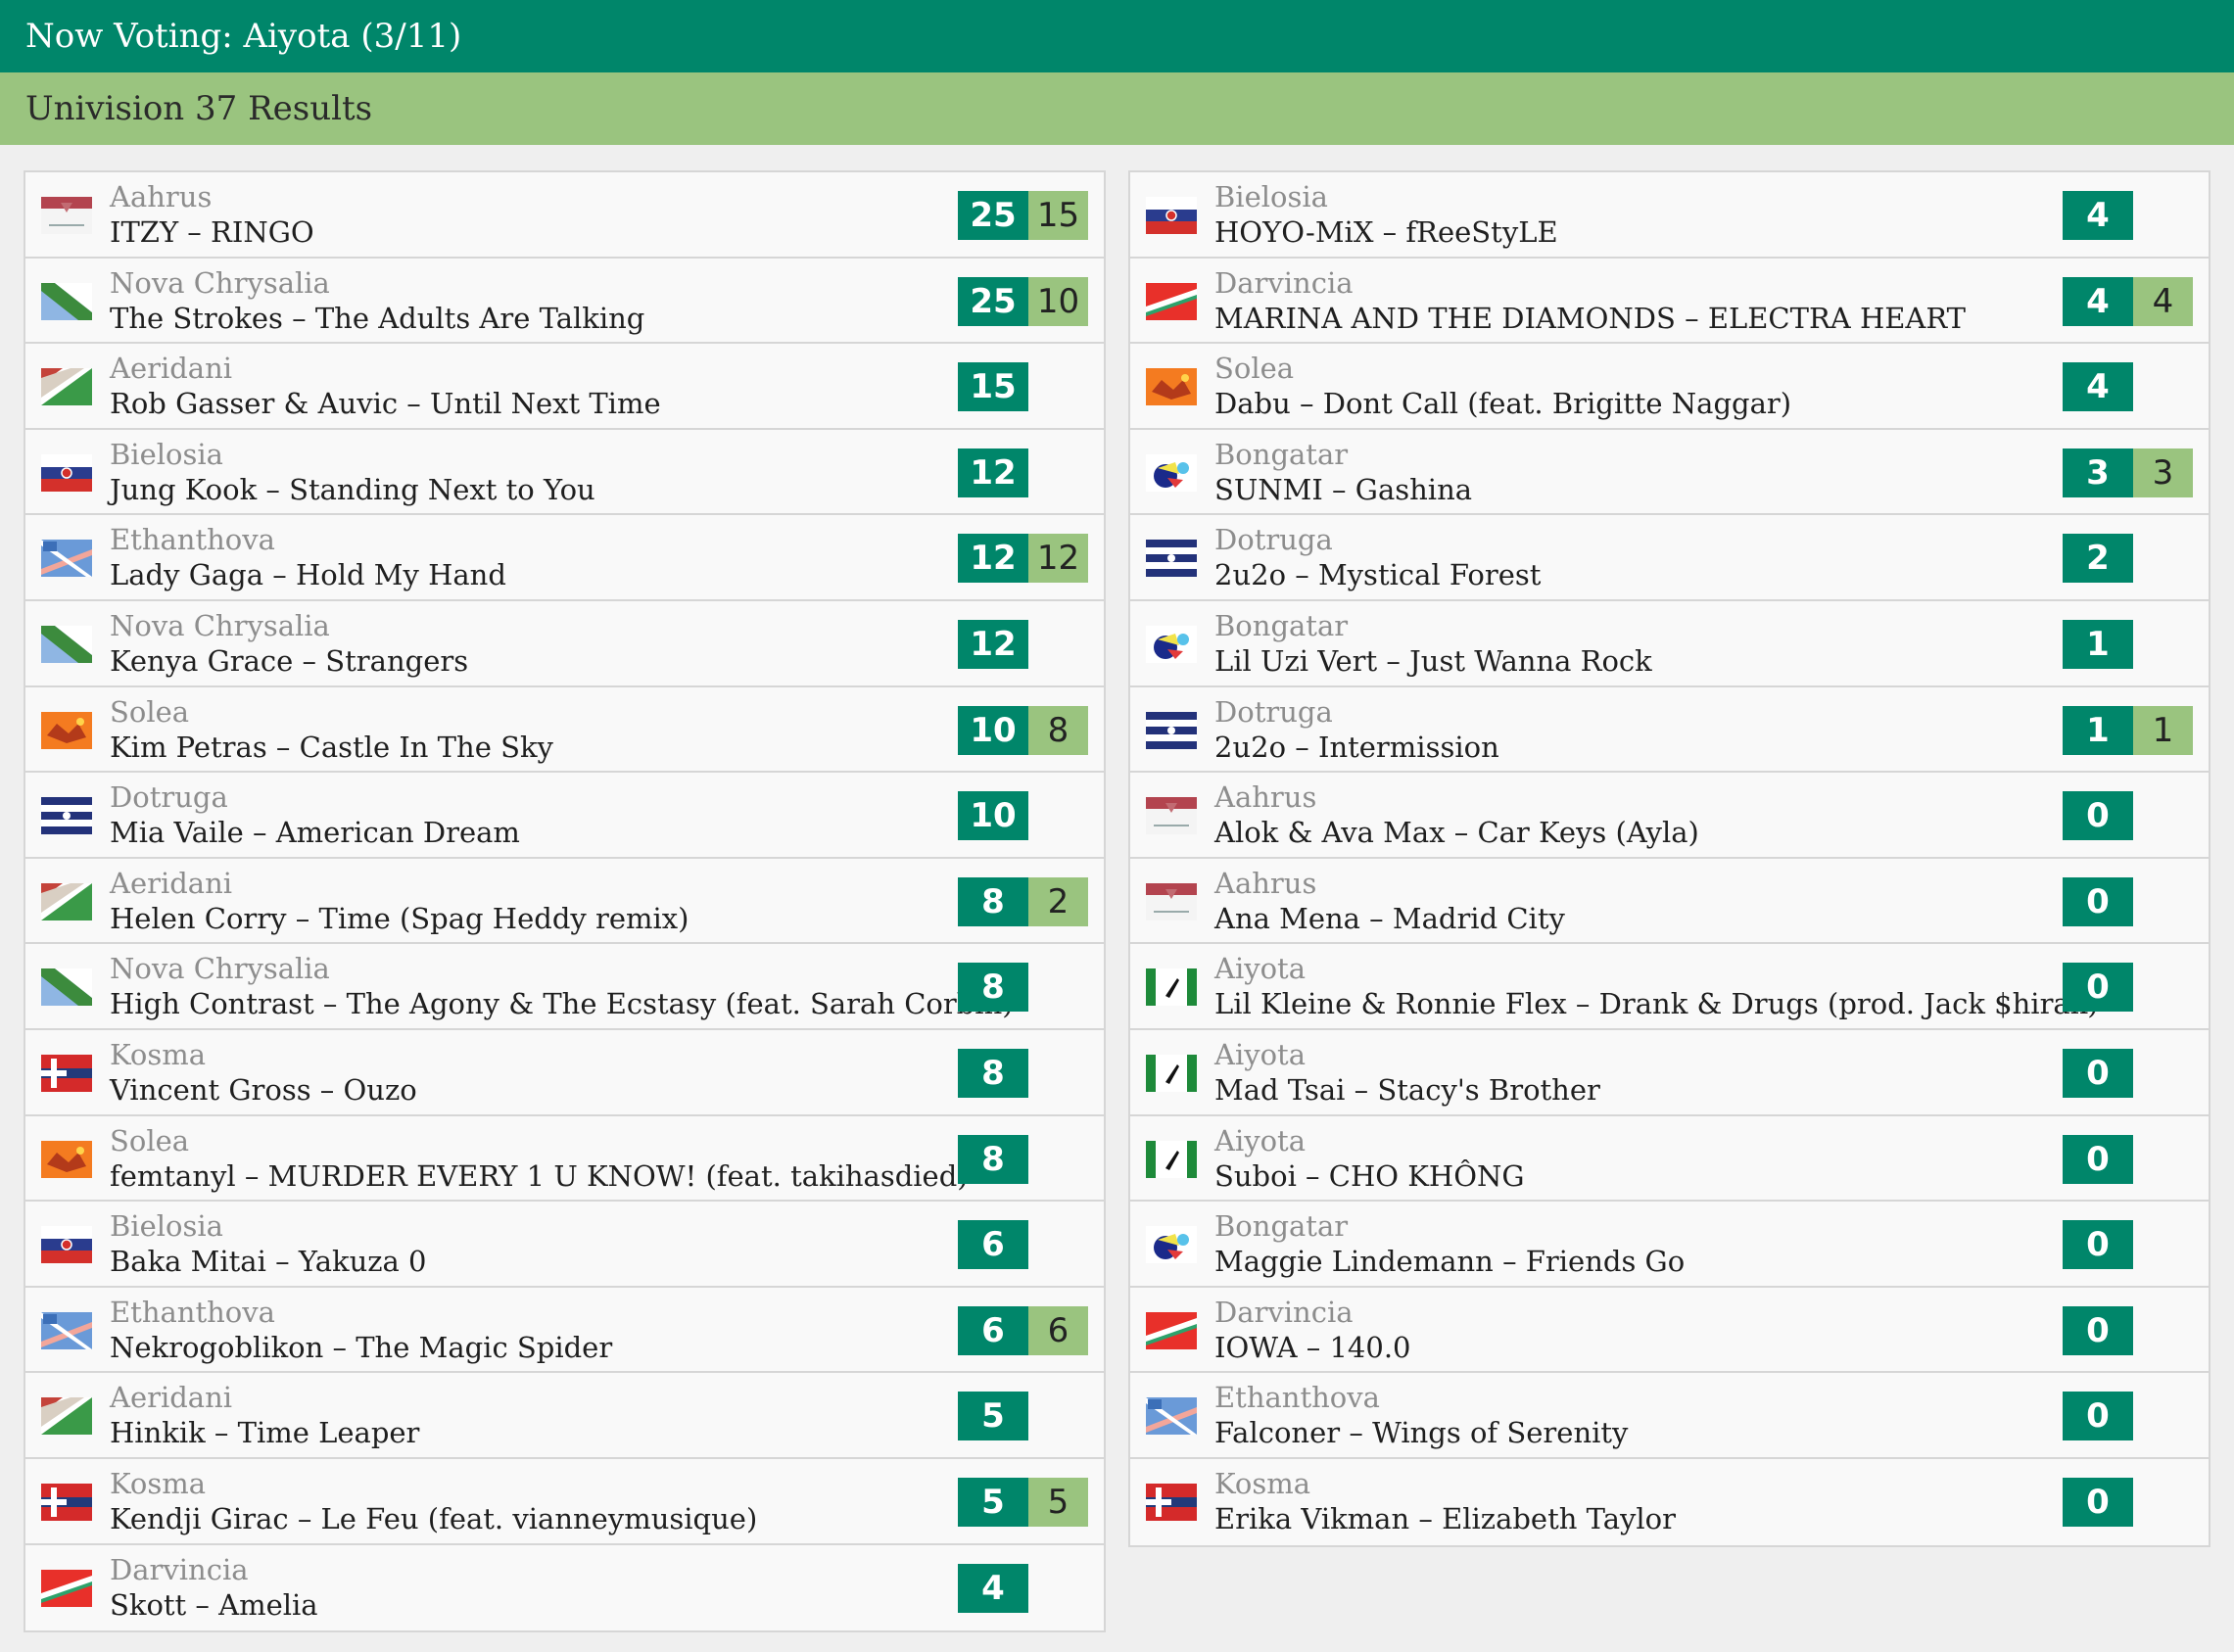 Image resolution: width=2234 pixels, height=1652 pixels. I want to click on artist-name: femtanyl, so click(173, 1175).